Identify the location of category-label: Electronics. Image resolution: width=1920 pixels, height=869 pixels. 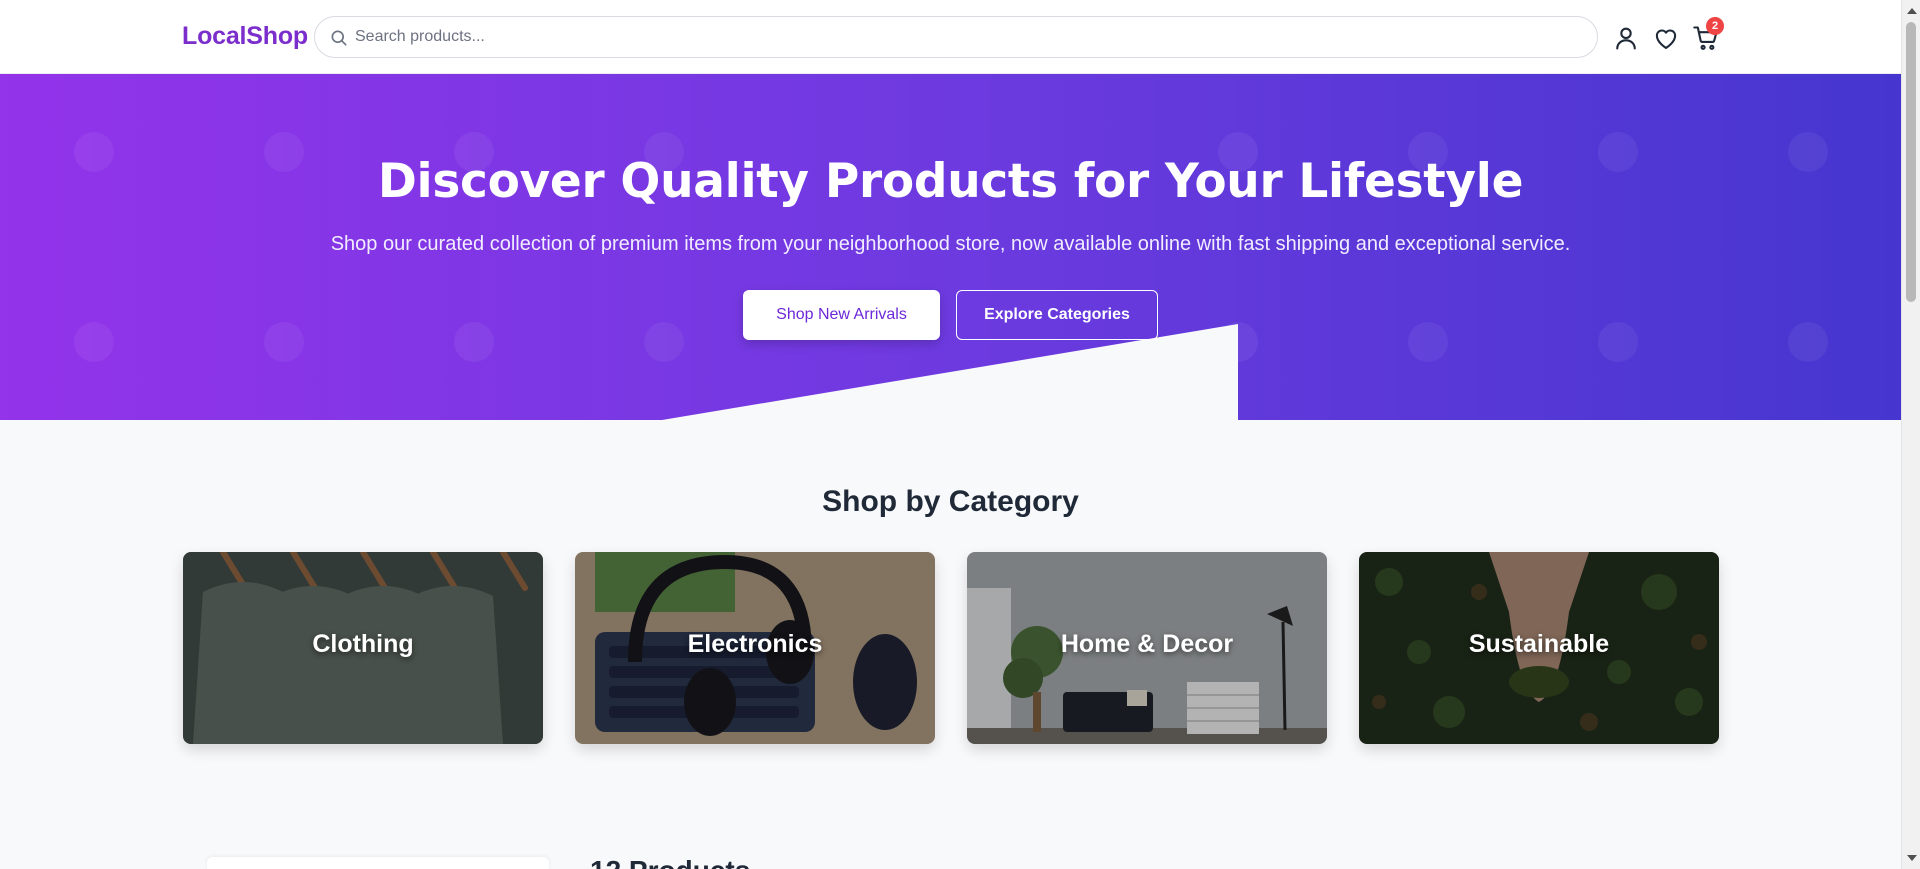
(755, 644).